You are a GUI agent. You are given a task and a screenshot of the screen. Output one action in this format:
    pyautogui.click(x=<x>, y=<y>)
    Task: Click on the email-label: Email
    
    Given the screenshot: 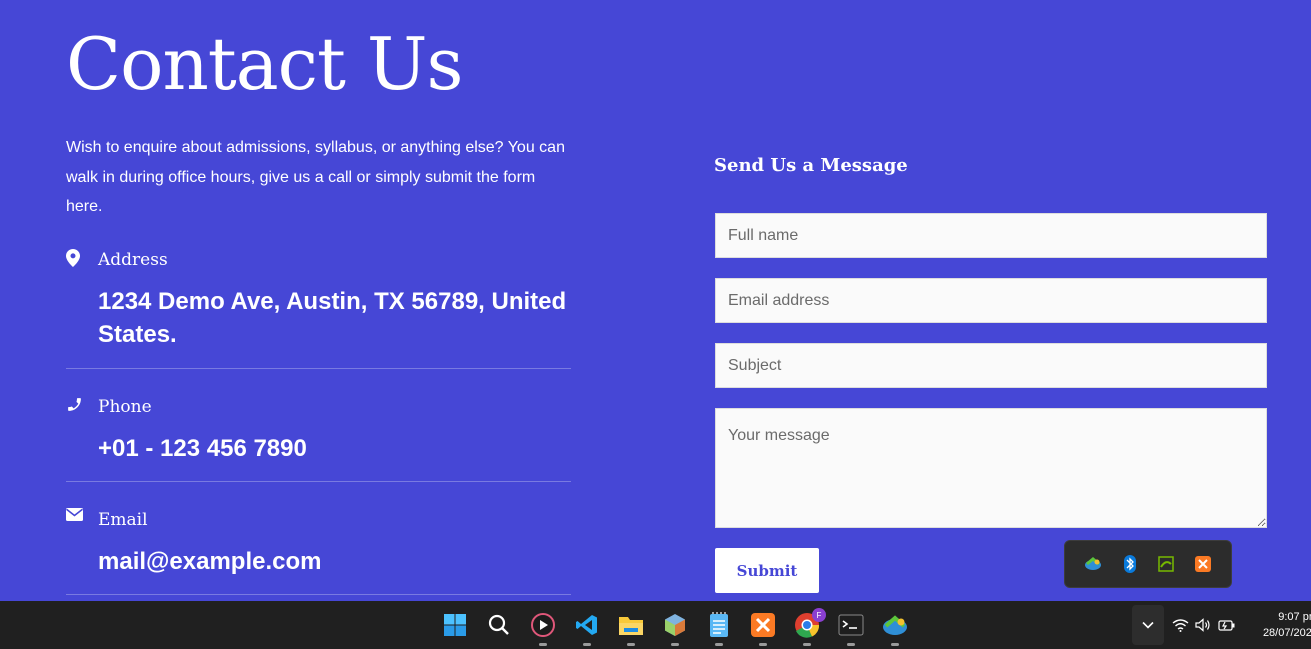 What is the action you would take?
    pyautogui.click(x=123, y=520)
    